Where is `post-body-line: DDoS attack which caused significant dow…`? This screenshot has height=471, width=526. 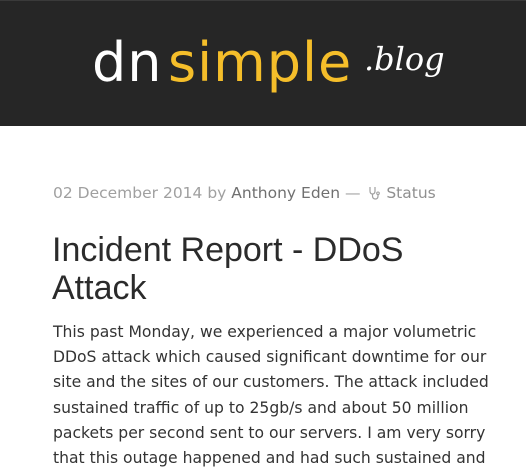
post-body-line: DDoS attack which caused significant dow… is located at coordinates (270, 357).